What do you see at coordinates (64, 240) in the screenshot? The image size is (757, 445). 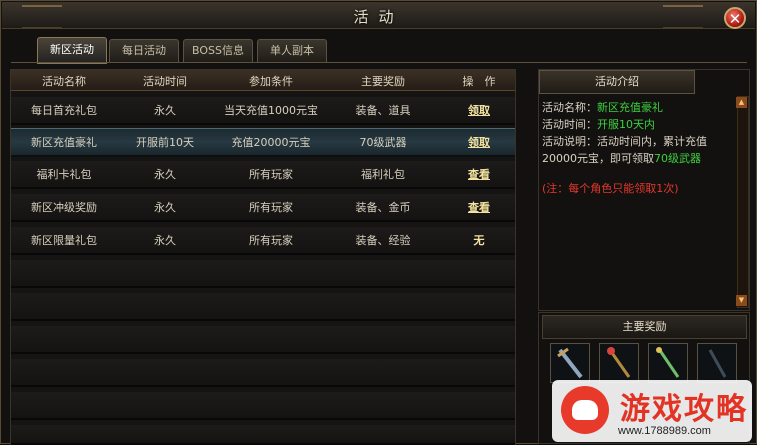 I see `cell-activity-name: 新区限量礼包` at bounding box center [64, 240].